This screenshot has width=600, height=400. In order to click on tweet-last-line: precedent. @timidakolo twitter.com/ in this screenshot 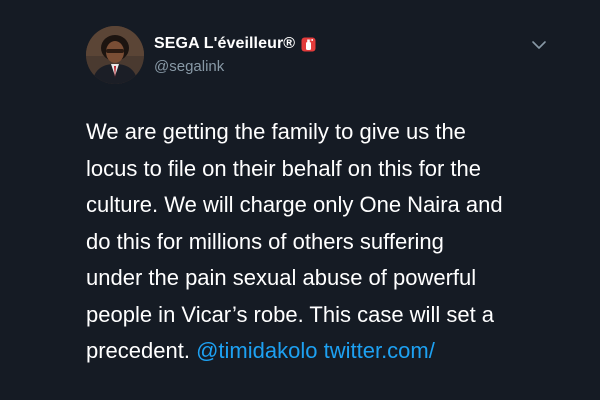, I will do `click(321, 351)`.